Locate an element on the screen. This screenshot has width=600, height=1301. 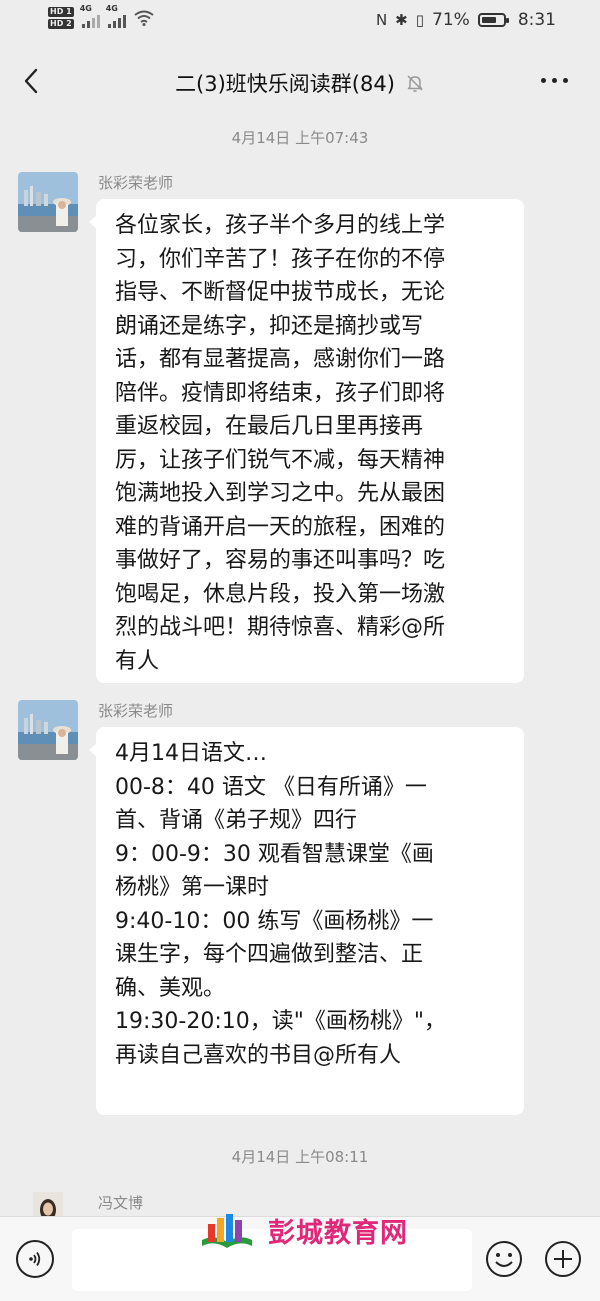
voice-button is located at coordinates (35, 1259).